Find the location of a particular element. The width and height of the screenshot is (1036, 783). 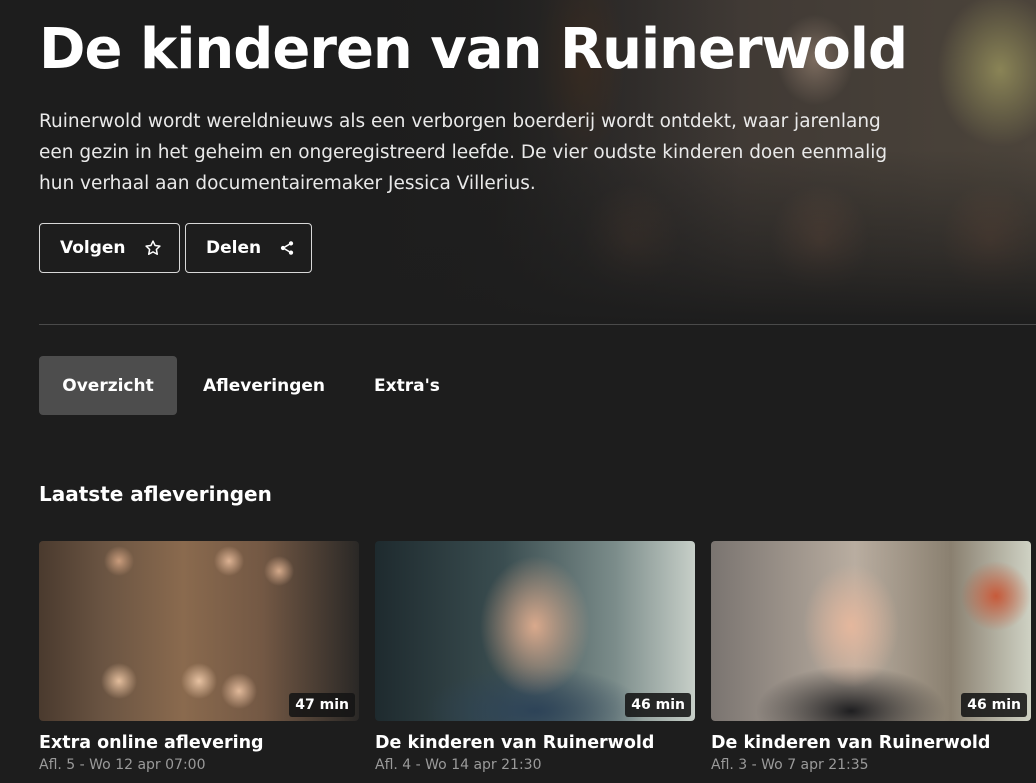

share-button: Delen is located at coordinates (248, 248).